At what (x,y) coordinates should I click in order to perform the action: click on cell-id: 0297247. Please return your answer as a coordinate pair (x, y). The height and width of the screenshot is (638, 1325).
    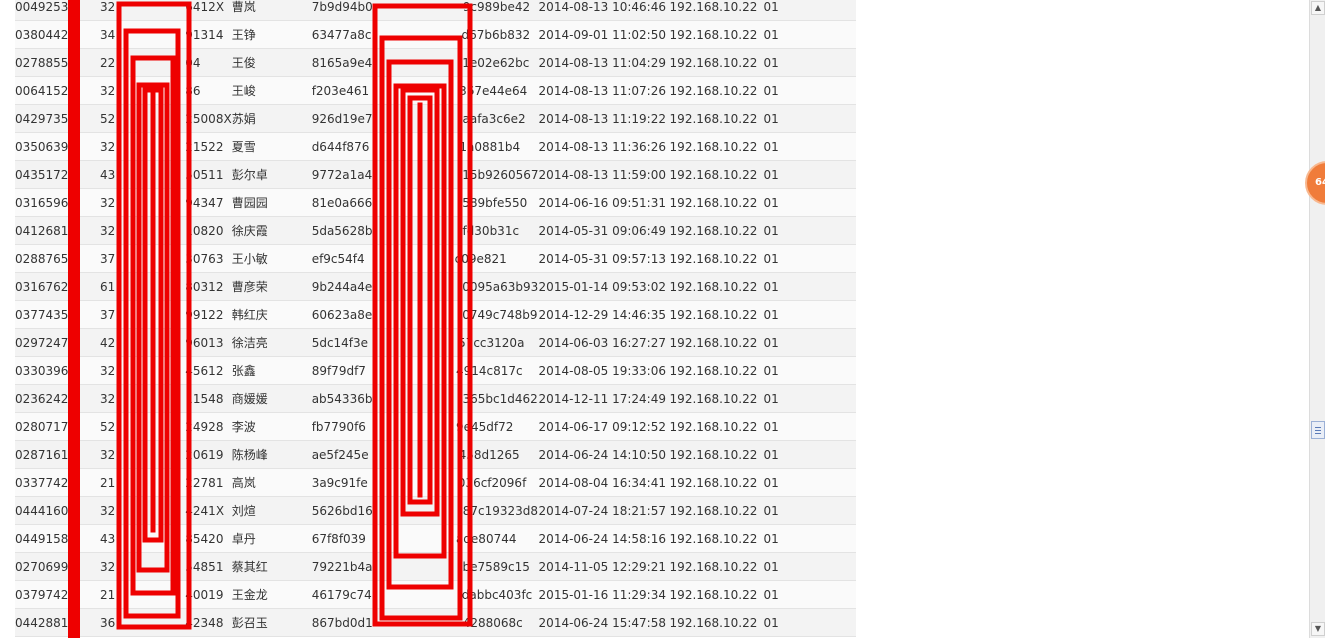
    Looking at the image, I should click on (57, 342).